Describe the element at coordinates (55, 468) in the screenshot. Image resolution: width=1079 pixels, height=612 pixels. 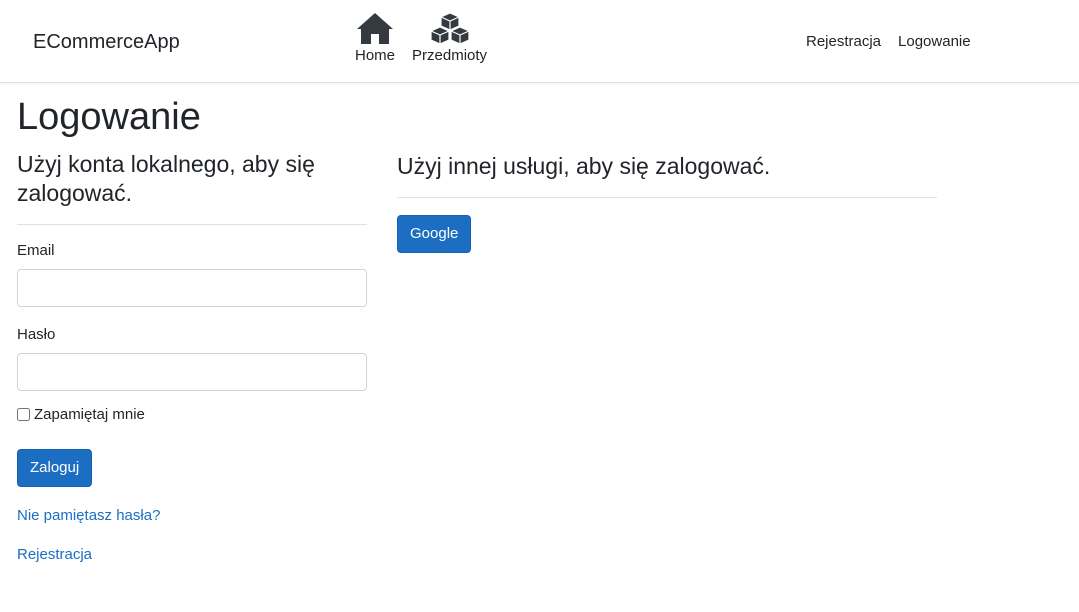
I see `login-button: Zaloguj` at that location.